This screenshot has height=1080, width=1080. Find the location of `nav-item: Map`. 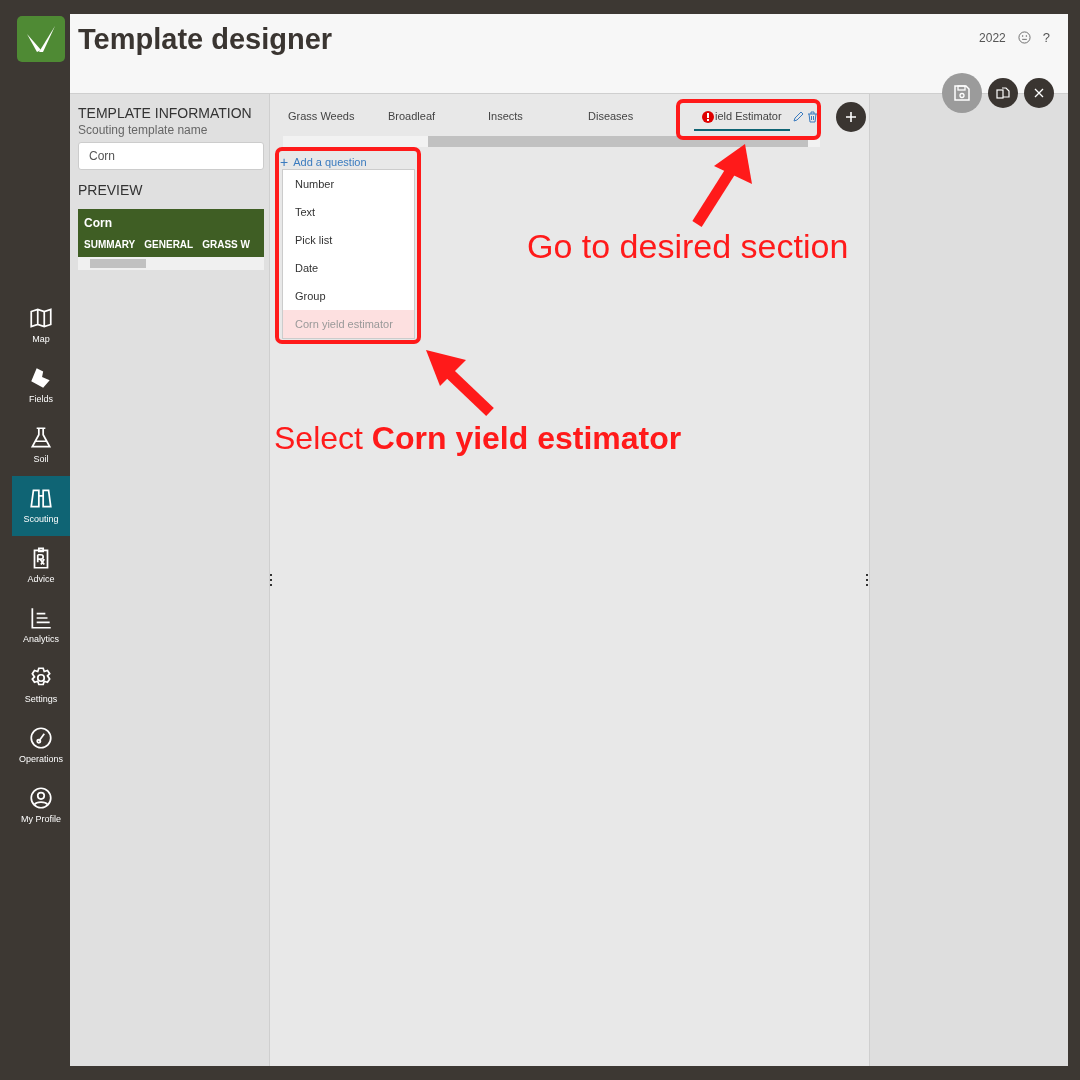

nav-item: Map is located at coordinates (41, 326).